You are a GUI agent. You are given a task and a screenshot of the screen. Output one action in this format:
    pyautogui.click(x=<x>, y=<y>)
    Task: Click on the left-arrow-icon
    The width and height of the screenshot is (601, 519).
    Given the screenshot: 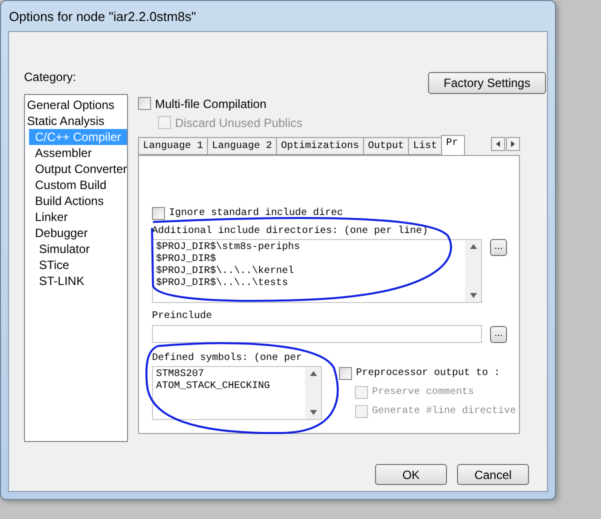 What is the action you would take?
    pyautogui.click(x=498, y=144)
    